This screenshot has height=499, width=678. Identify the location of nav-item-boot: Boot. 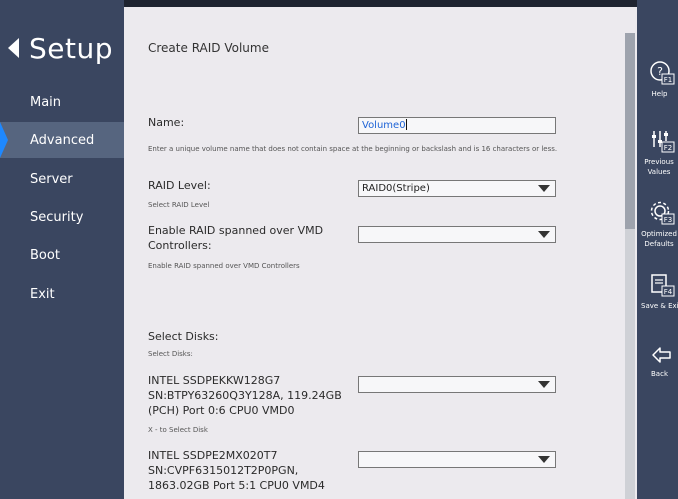
(62, 255).